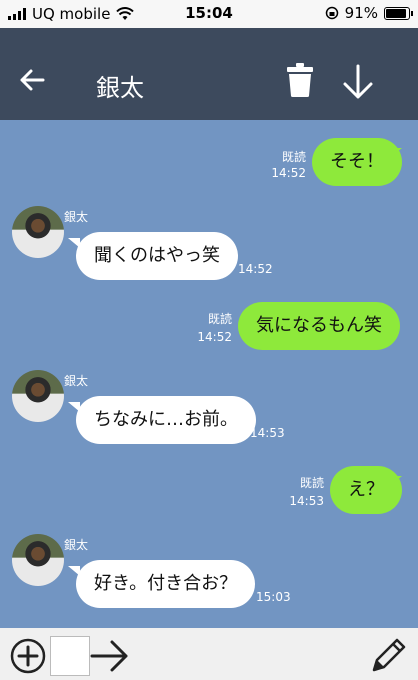 The width and height of the screenshot is (418, 680). What do you see at coordinates (28, 656) in the screenshot?
I see `plus-circle-icon` at bounding box center [28, 656].